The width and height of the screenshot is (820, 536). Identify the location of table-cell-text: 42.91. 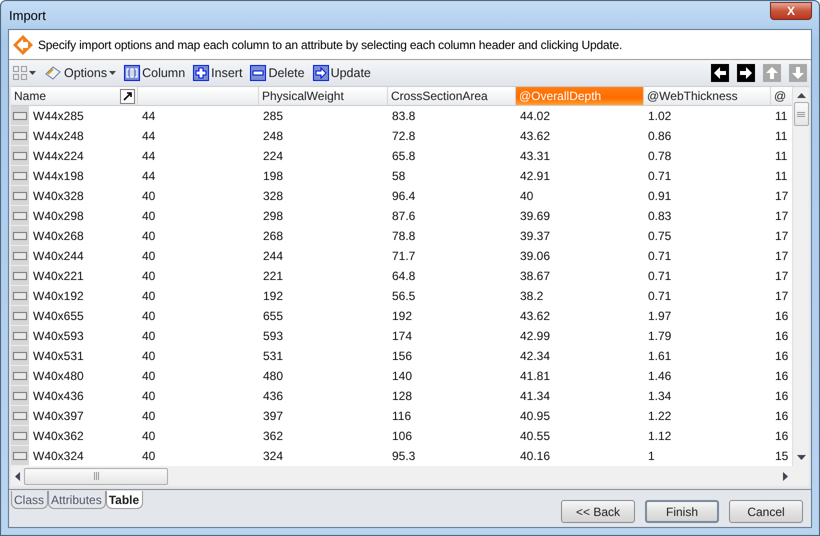
(535, 176).